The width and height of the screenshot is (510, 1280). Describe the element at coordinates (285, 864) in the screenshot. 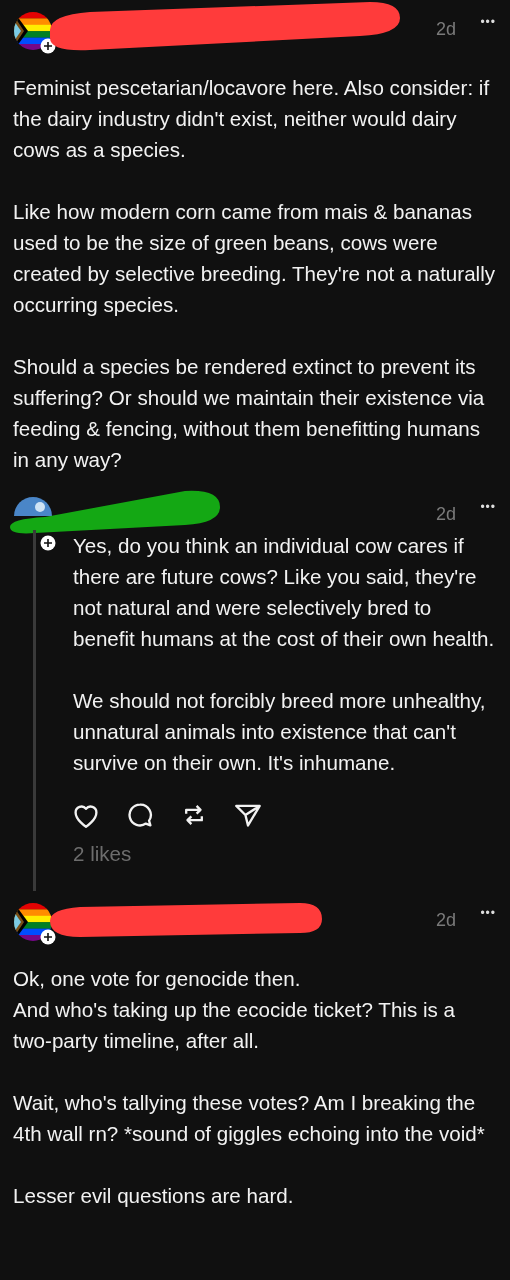

I see `likes-count: 2 likes` at that location.